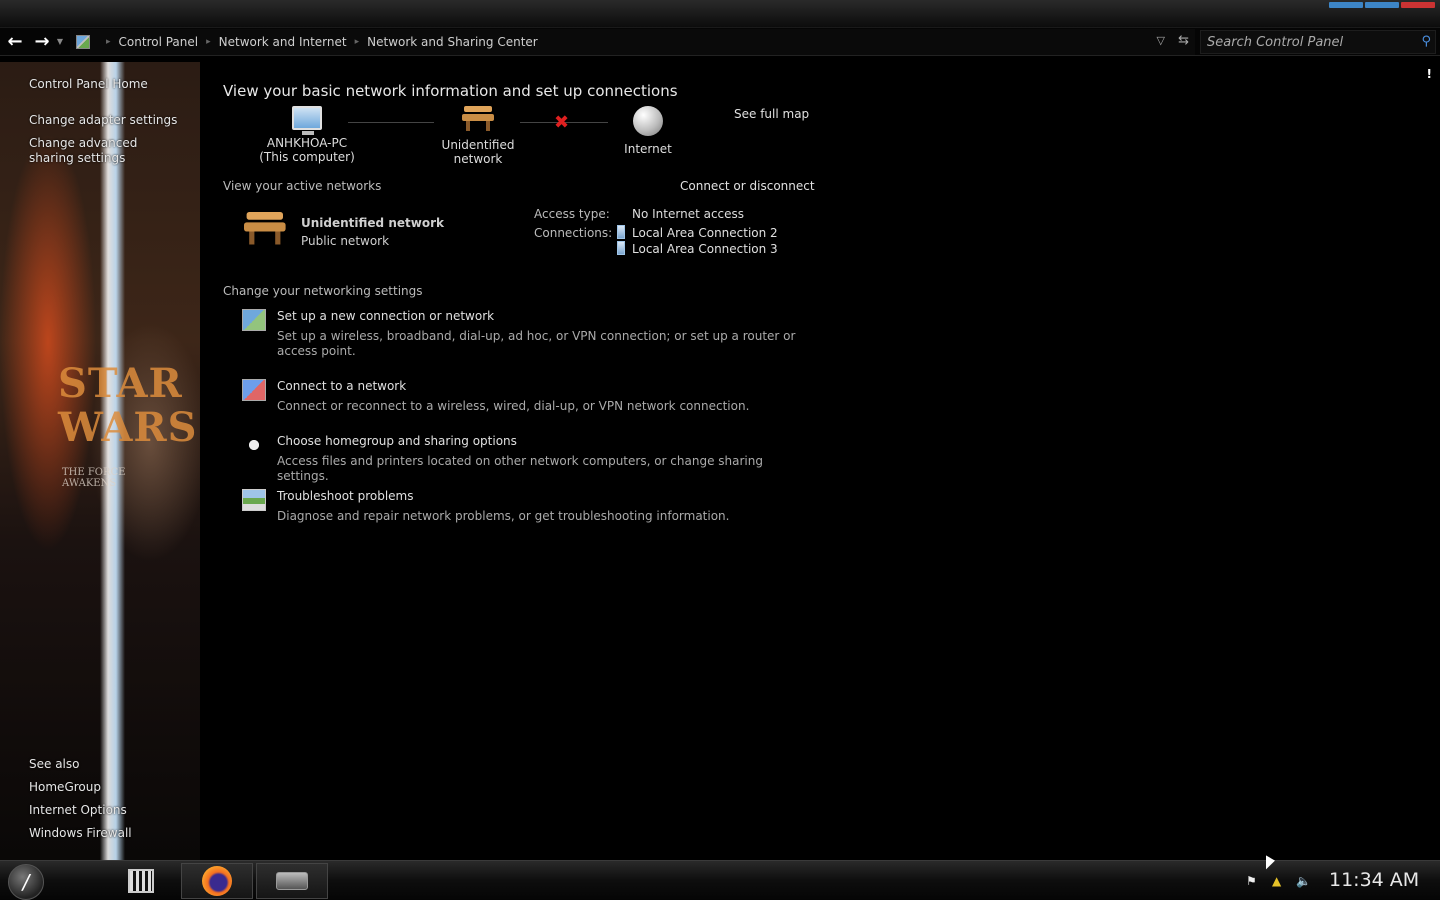 The height and width of the screenshot is (900, 1440). What do you see at coordinates (747, 186) in the screenshot?
I see `connect-or-disconnect-link: Connect or disconnect` at bounding box center [747, 186].